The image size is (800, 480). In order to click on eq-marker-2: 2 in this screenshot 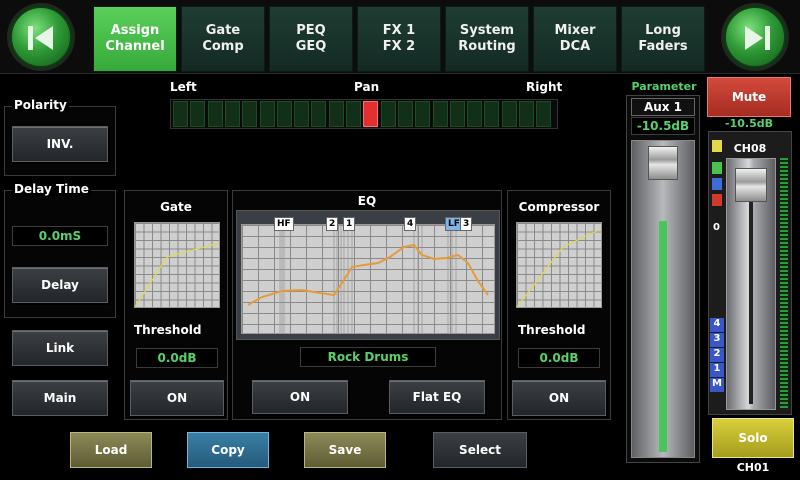, I will do `click(332, 224)`.